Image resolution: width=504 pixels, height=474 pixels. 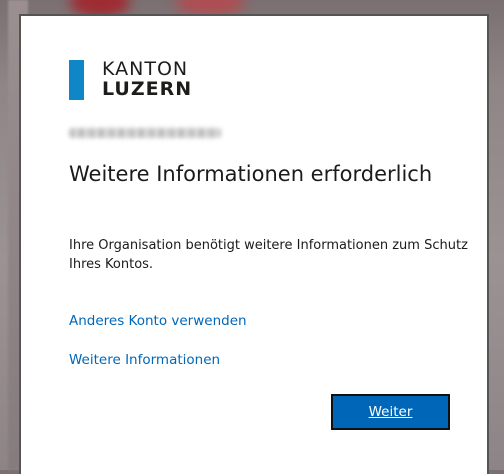 I want to click on next-button: Weiter, so click(x=390, y=412).